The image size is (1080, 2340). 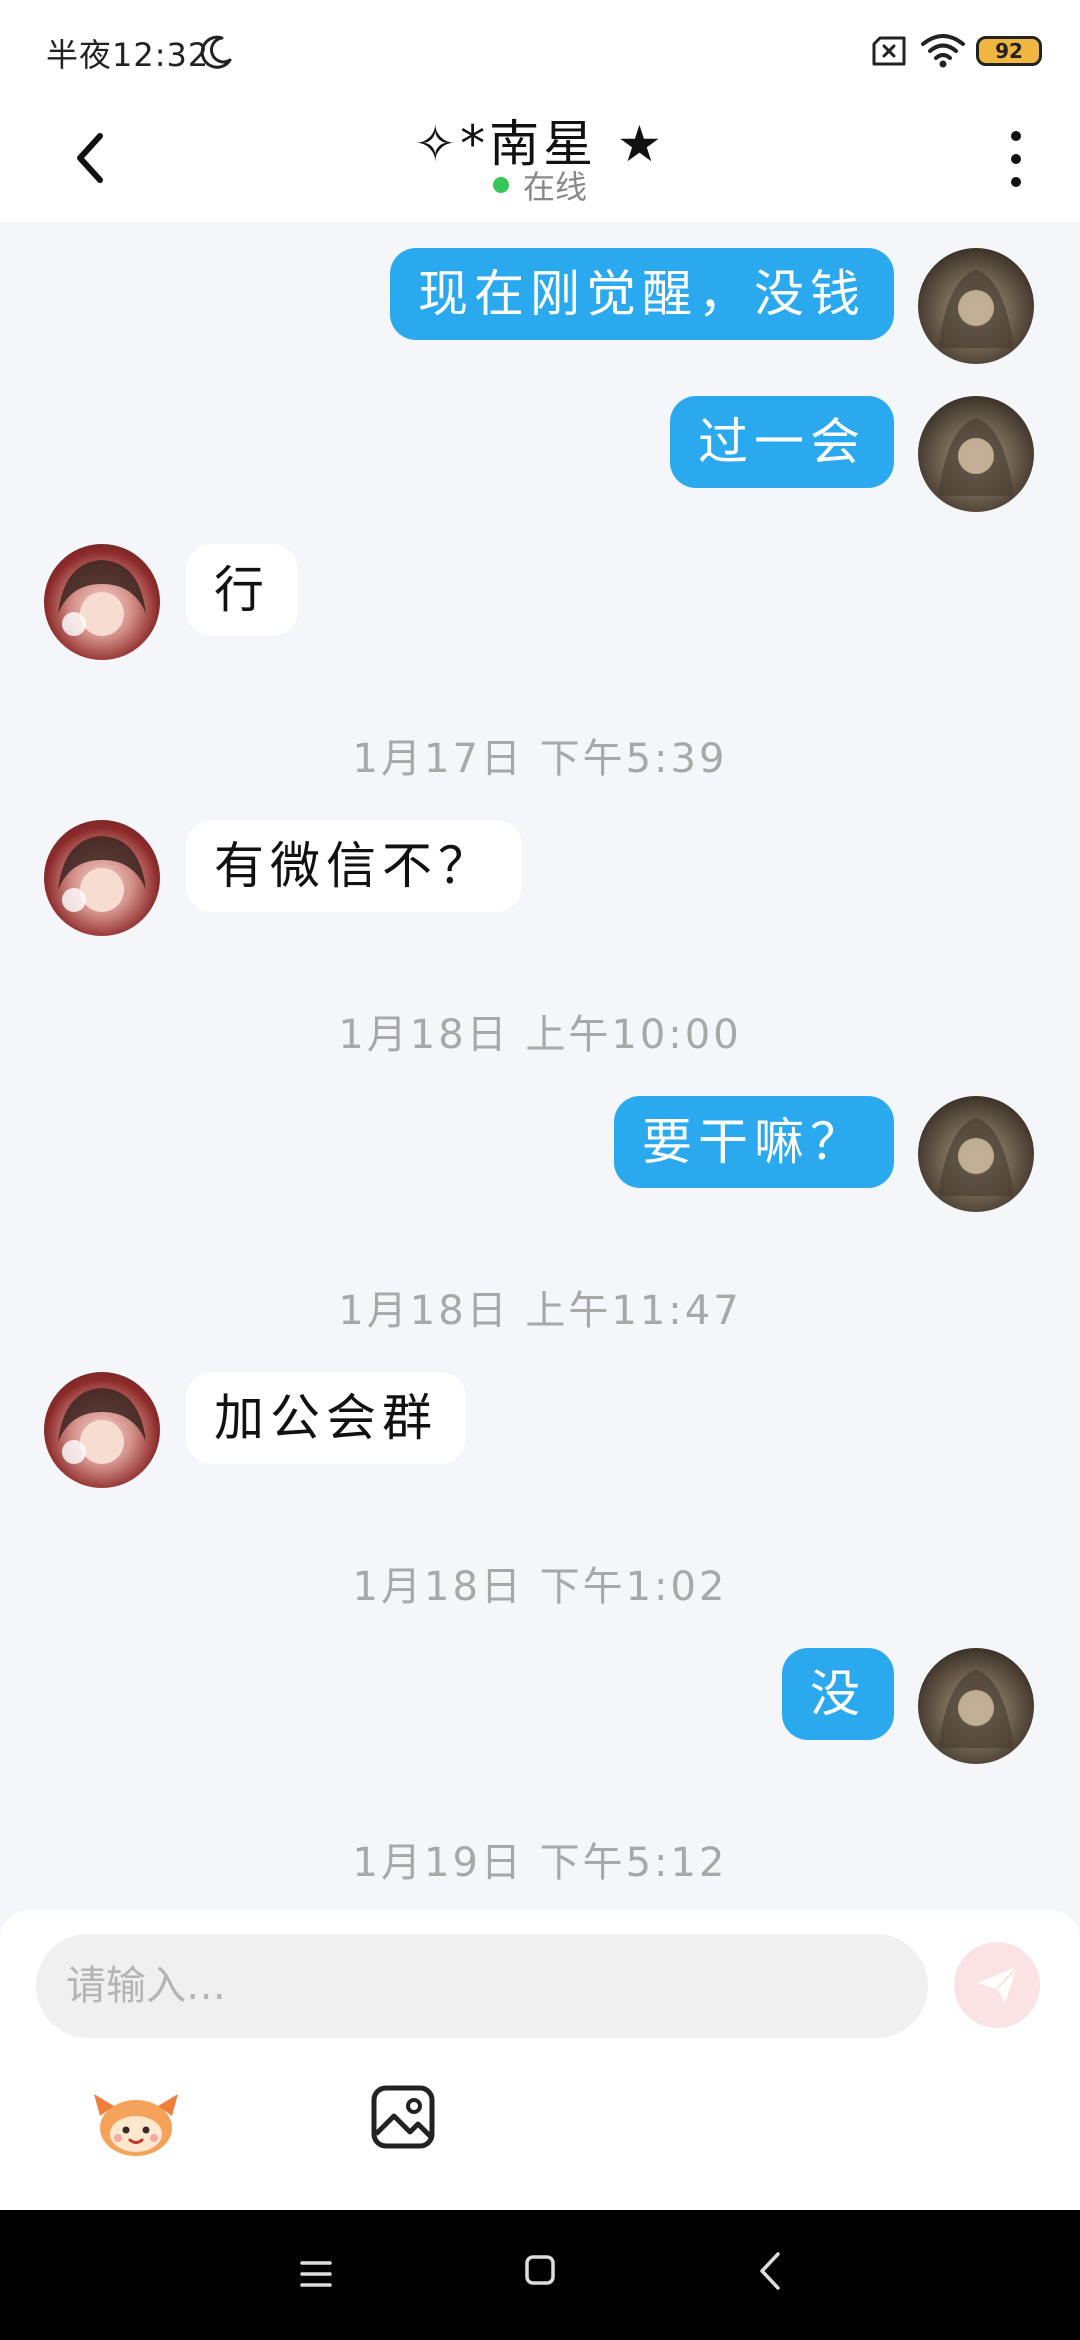 I want to click on message-timestamp: 1月18日 上午10:00, so click(x=540, y=1035).